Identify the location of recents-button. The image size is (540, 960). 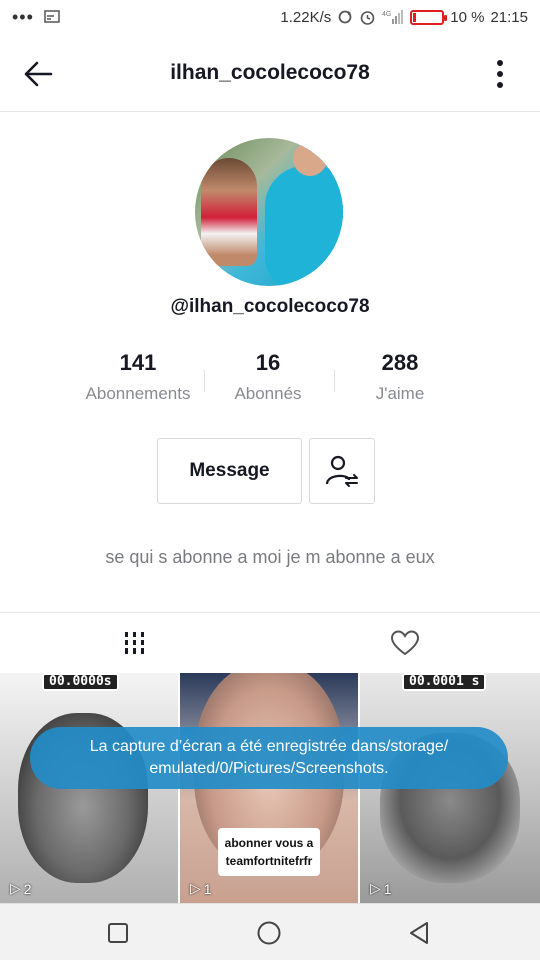
(118, 933).